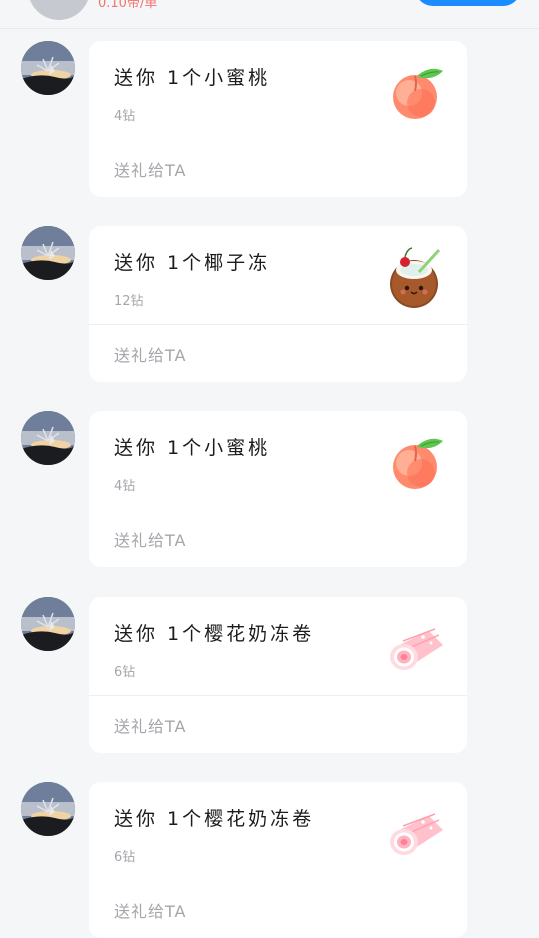 This screenshot has width=539, height=938. Describe the element at coordinates (468, 3) in the screenshot. I see `header-action-button` at that location.